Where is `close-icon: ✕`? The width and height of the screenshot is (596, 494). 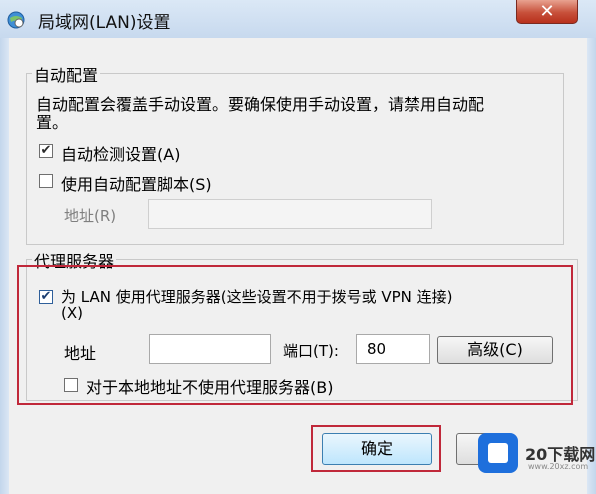 close-icon: ✕ is located at coordinates (547, 11).